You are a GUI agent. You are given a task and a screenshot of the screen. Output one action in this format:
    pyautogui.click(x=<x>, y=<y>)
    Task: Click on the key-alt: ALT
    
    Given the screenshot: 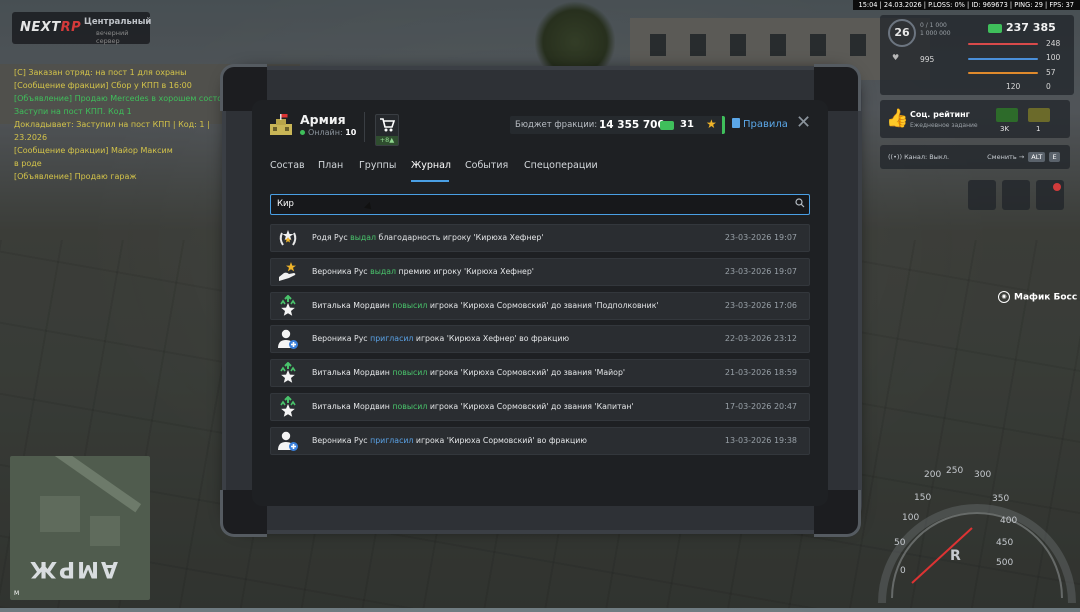 What is the action you would take?
    pyautogui.click(x=1036, y=157)
    